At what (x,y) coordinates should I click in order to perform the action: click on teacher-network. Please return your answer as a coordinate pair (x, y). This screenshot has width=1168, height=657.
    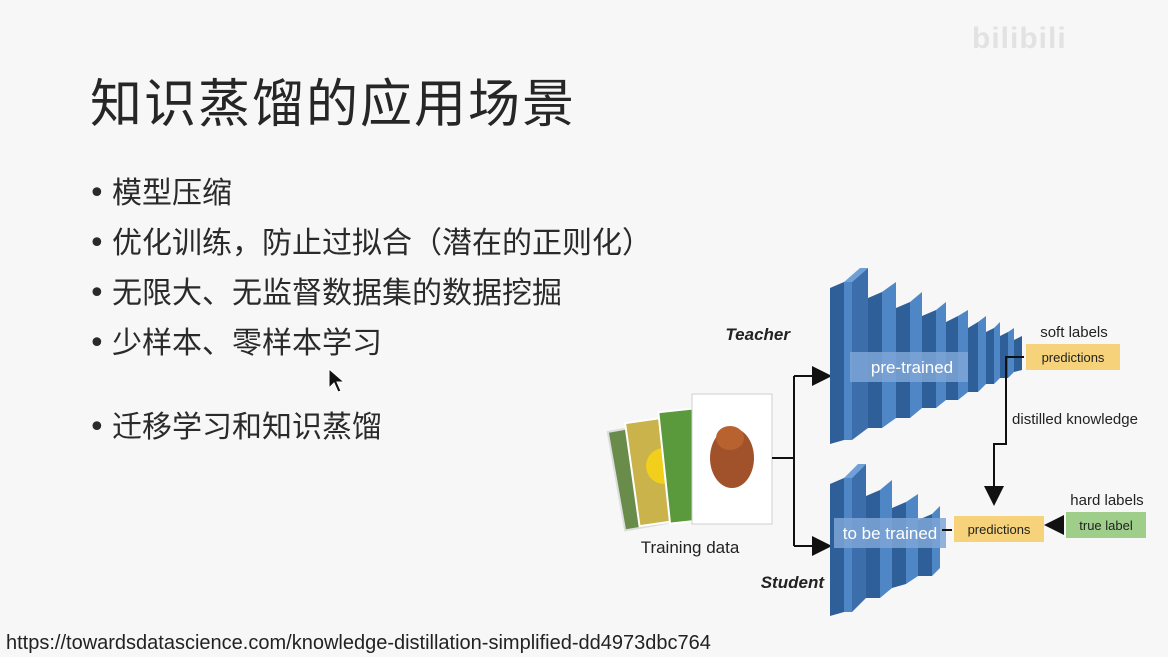
    Looking at the image, I should click on (926, 356).